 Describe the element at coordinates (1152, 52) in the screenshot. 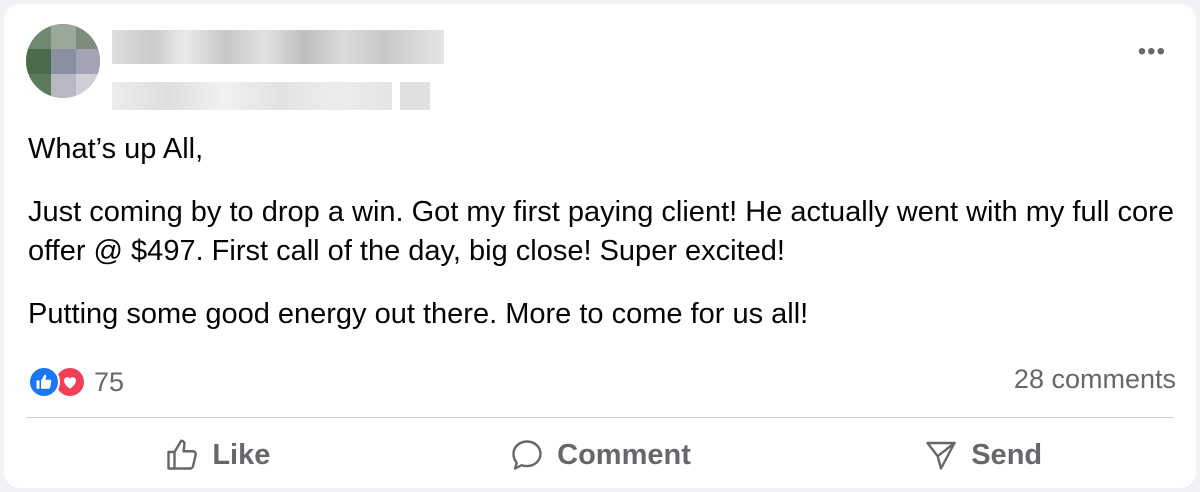

I see `more-options-icon: •••` at that location.